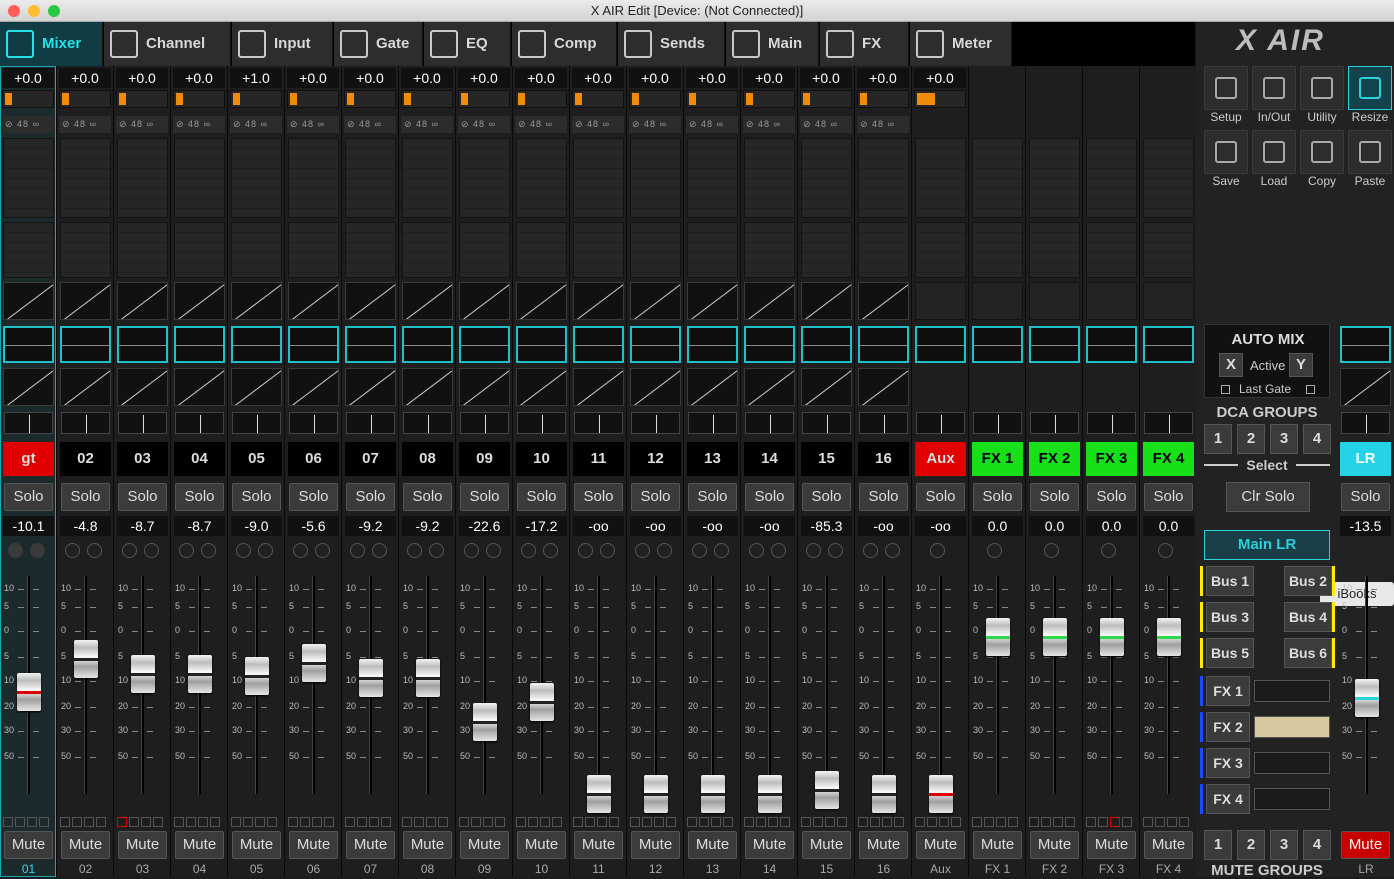 This screenshot has height=879, width=1394. Describe the element at coordinates (313, 459) in the screenshot. I see `channel-name: 06` at that location.